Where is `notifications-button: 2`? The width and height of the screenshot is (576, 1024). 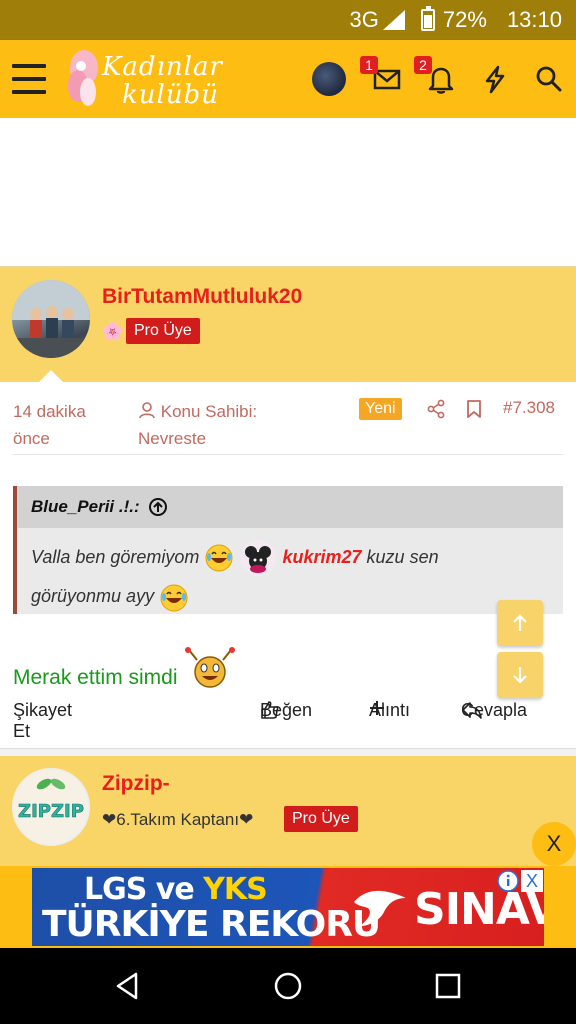 notifications-button: 2 is located at coordinates (436, 76).